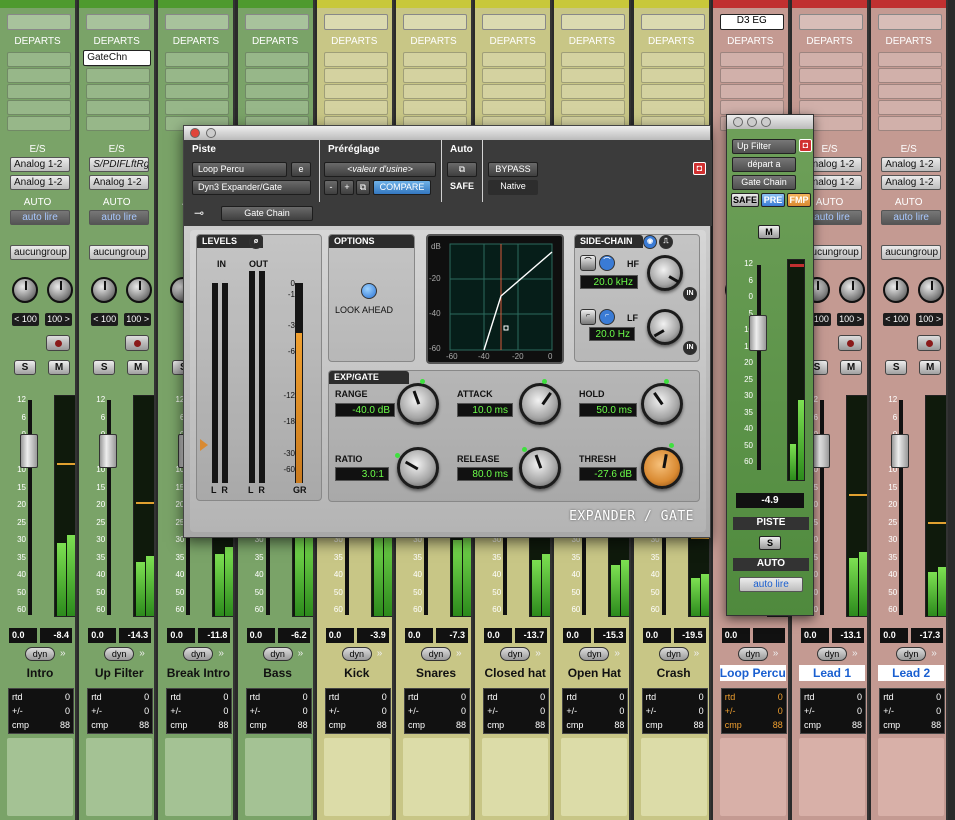 The width and height of the screenshot is (955, 820). What do you see at coordinates (609, 282) in the screenshot?
I see `hf-value: 20.0 kHz` at bounding box center [609, 282].